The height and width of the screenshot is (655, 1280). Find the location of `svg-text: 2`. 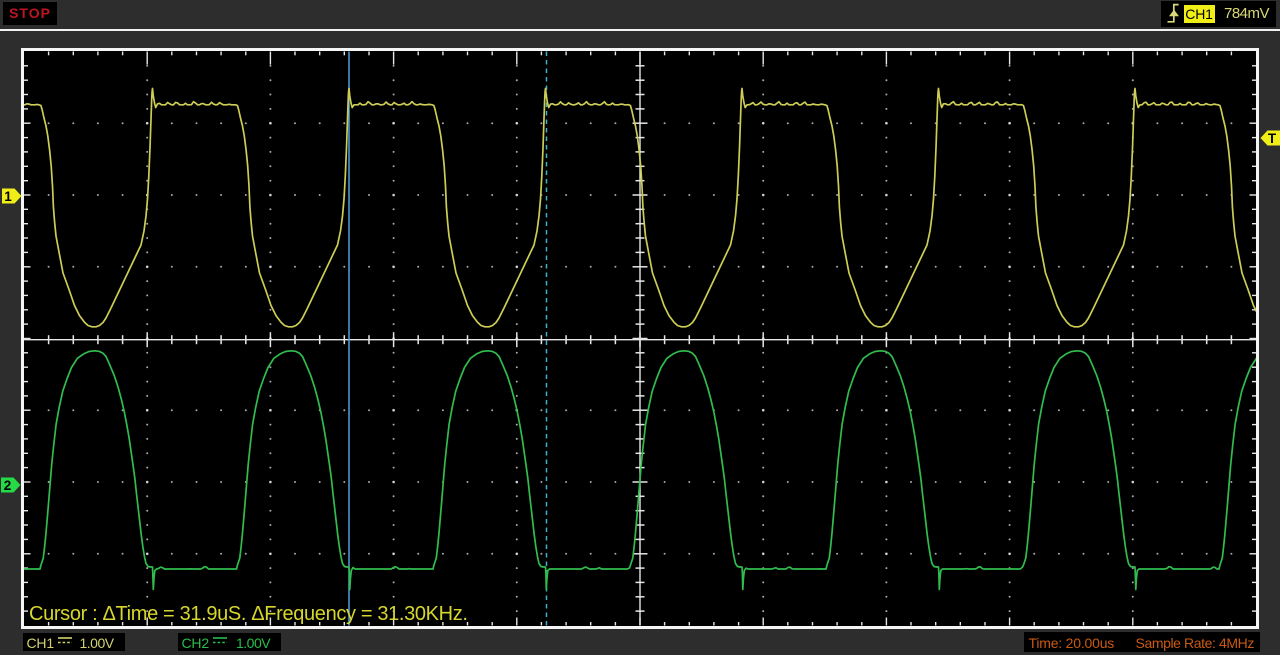

svg-text: 2 is located at coordinates (8, 485).